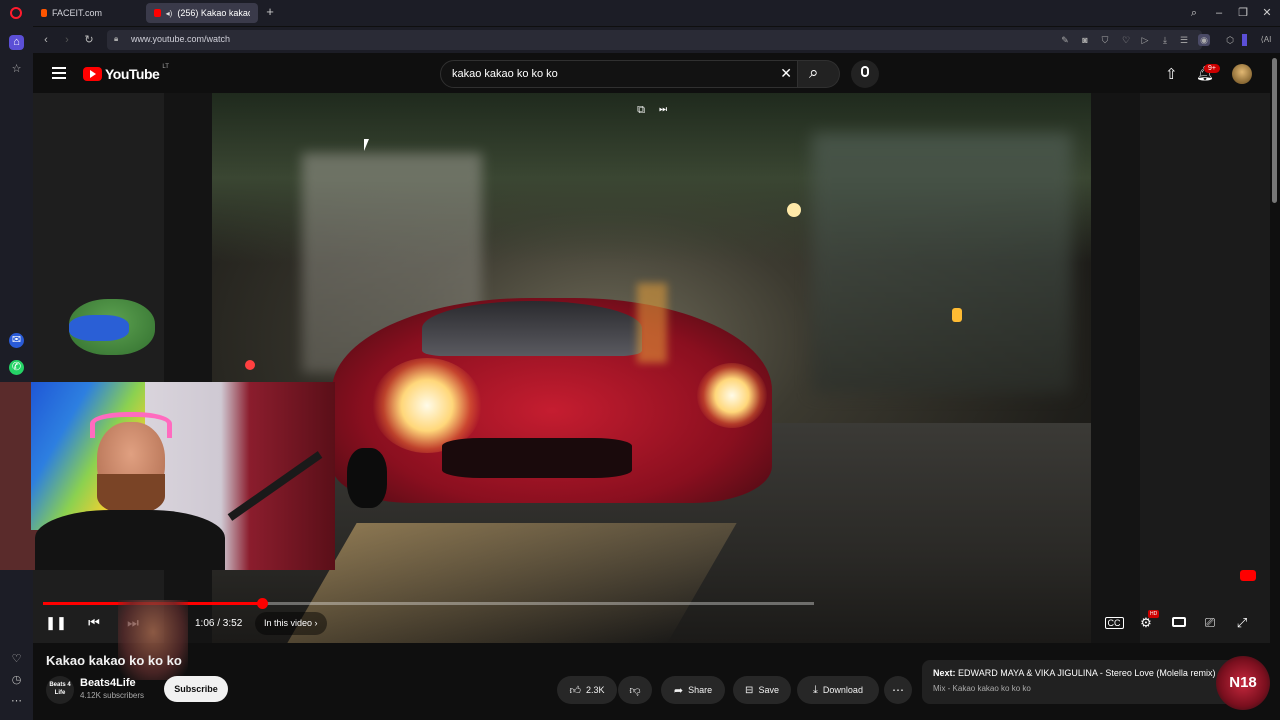 This screenshot has height=720, width=1280. What do you see at coordinates (1204, 40) in the screenshot?
I see `profile-icon: ◉` at bounding box center [1204, 40].